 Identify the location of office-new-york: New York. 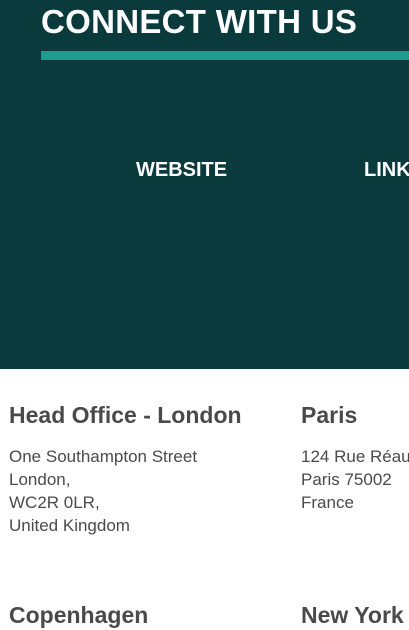
(352, 615).